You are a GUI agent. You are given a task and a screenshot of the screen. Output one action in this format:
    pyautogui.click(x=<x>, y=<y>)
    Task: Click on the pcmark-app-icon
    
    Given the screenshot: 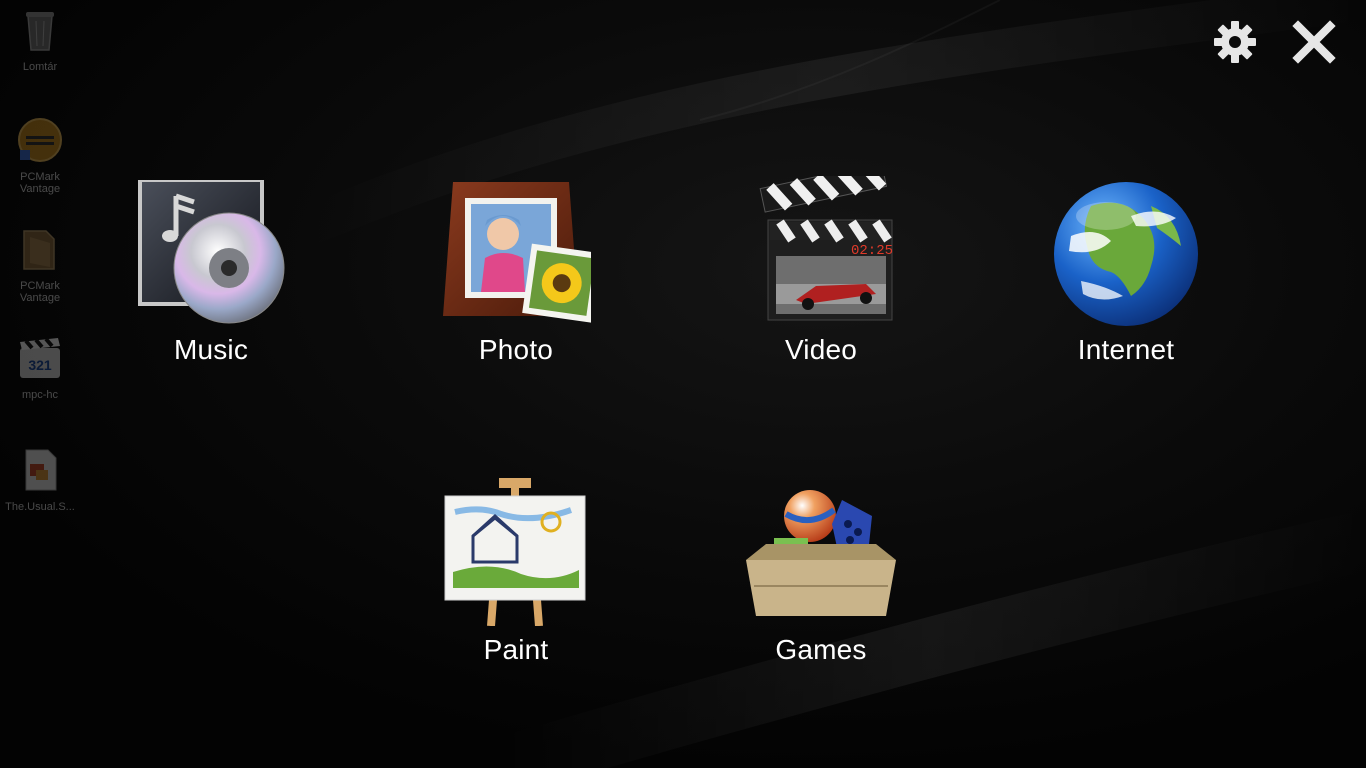 What is the action you would take?
    pyautogui.click(x=40, y=140)
    